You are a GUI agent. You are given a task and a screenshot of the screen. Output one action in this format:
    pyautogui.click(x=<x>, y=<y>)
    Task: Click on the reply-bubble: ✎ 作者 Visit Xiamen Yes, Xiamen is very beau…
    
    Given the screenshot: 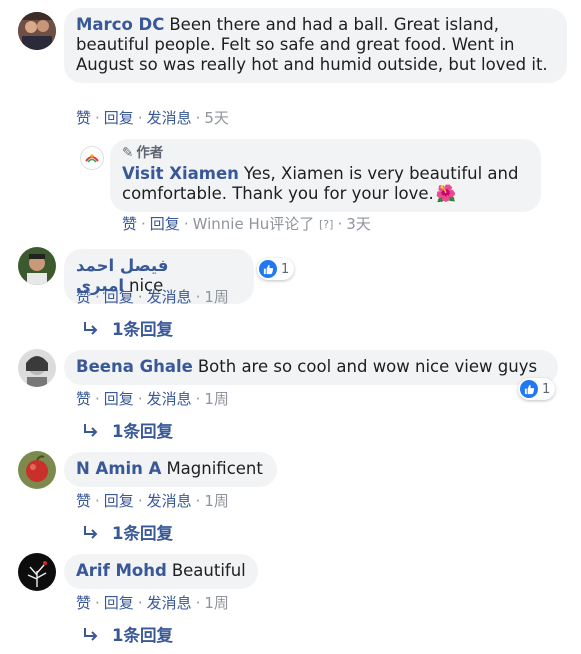 What is the action you would take?
    pyautogui.click(x=325, y=175)
    